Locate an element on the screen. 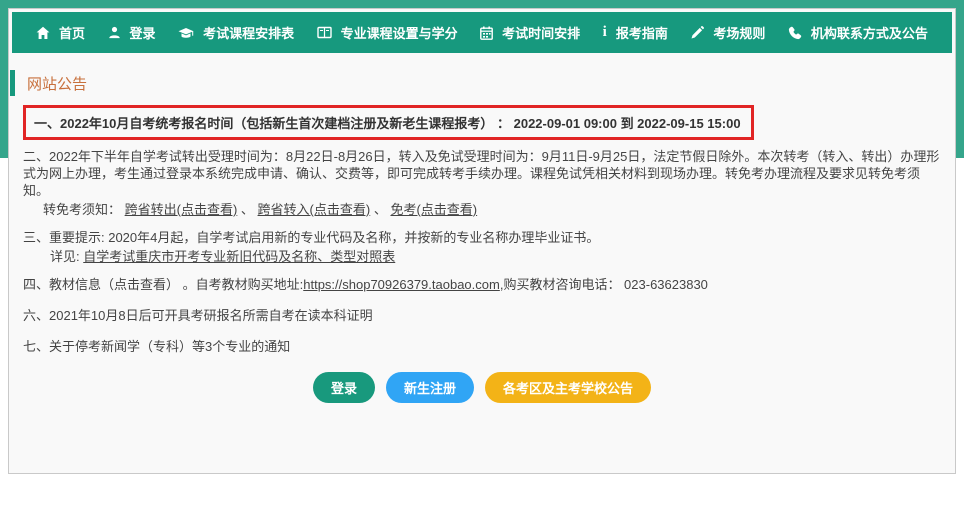 This screenshot has height=506, width=964. nav-item-major-course-credits: 专业课程设置与学分 is located at coordinates (387, 32).